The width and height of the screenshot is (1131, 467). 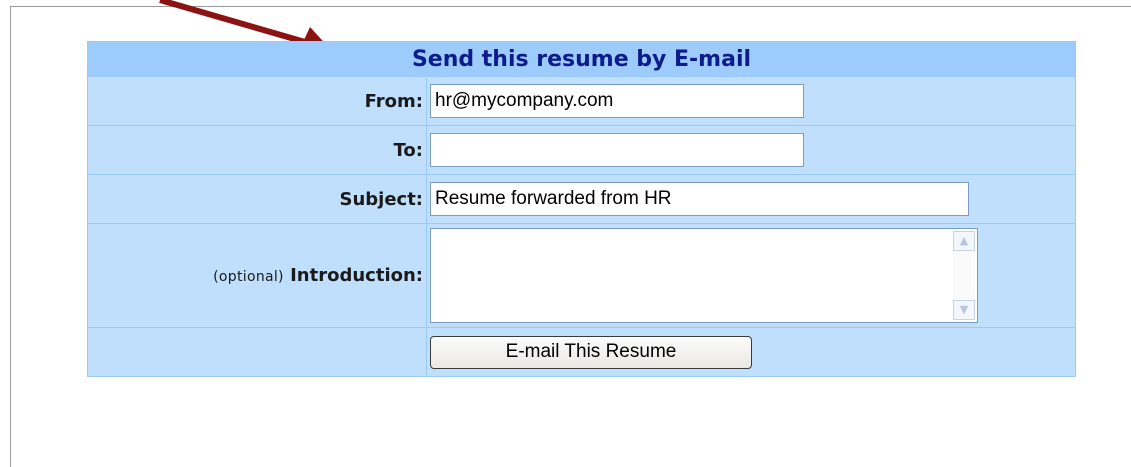 I want to click on to-row: To:, so click(x=581, y=150).